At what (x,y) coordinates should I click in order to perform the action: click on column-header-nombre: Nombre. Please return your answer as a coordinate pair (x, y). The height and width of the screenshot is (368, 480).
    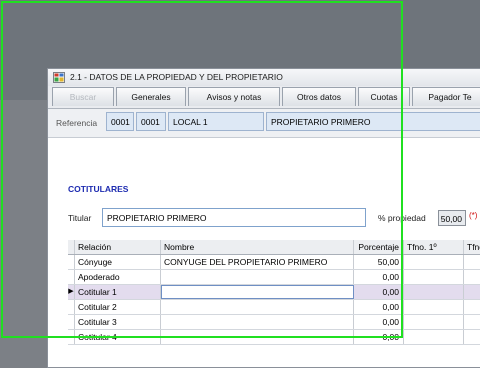
    Looking at the image, I should click on (257, 247).